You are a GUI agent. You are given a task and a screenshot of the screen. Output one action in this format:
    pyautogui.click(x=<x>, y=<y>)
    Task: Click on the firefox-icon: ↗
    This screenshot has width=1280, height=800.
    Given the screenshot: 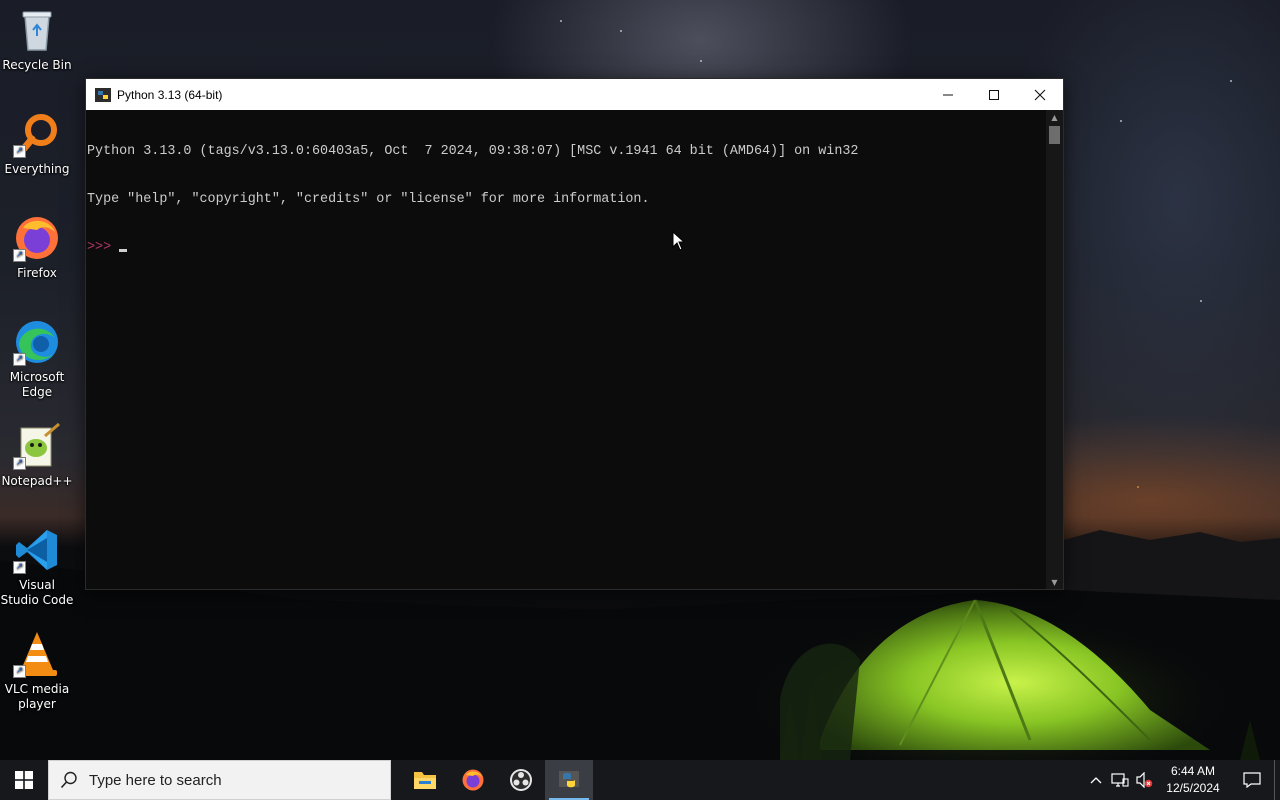 What is the action you would take?
    pyautogui.click(x=37, y=238)
    